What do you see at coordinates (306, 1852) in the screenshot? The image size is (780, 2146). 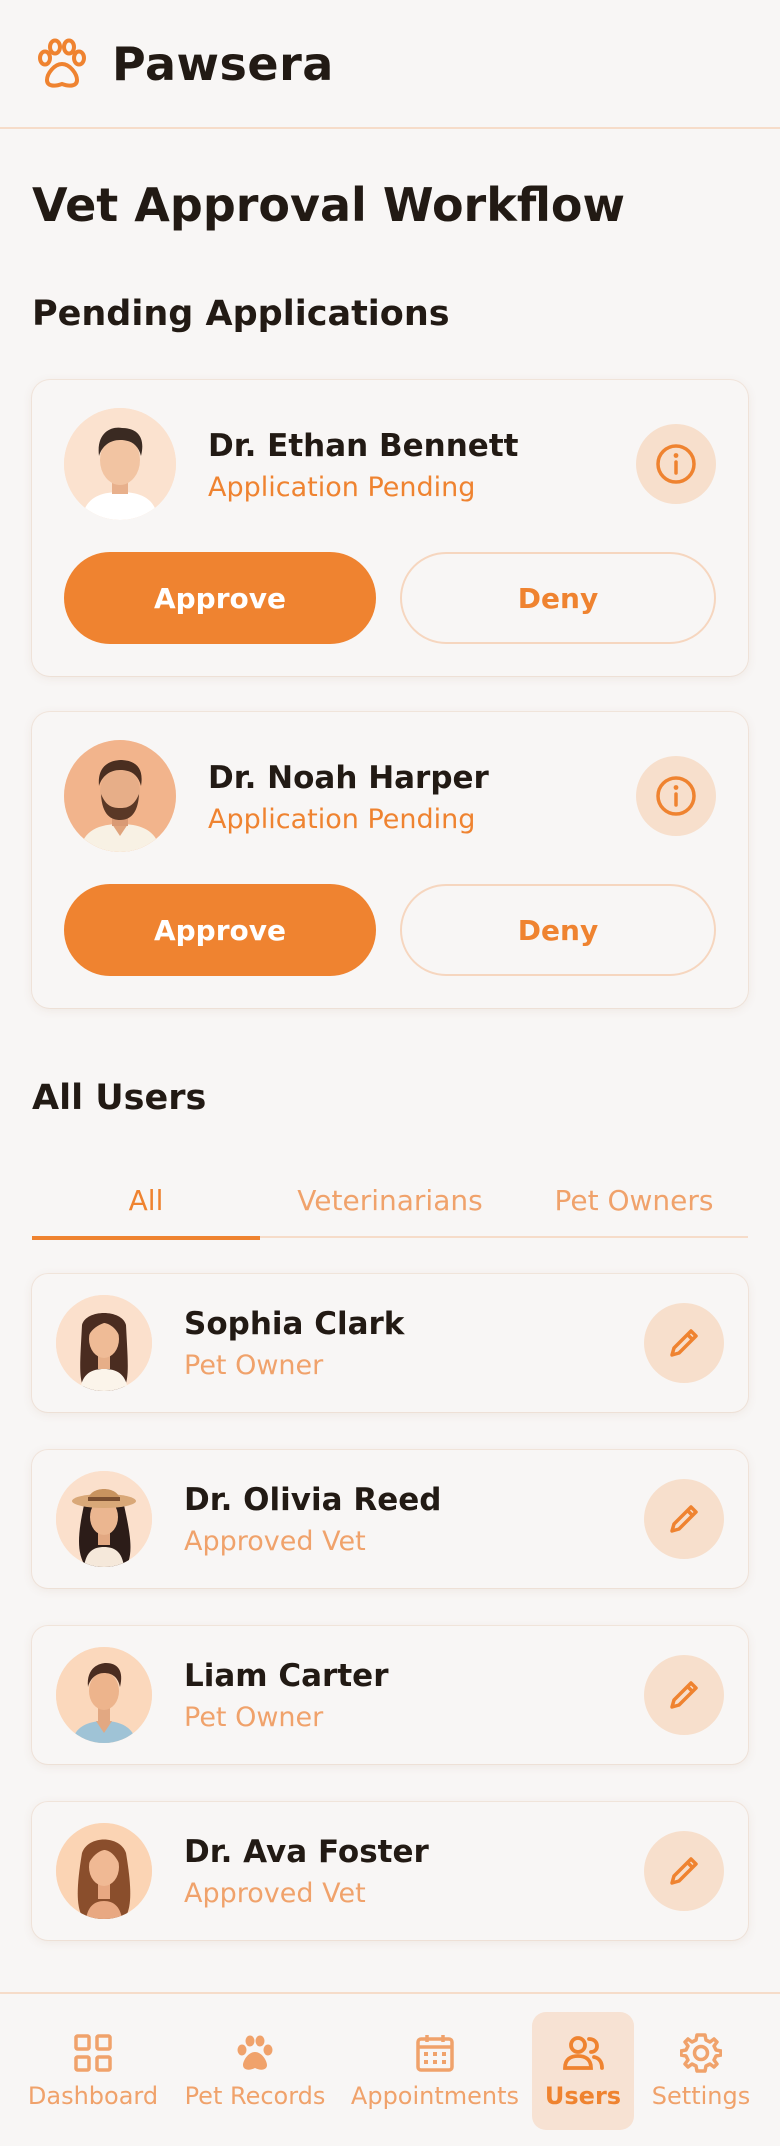 I see `user-name: Dr. Ava Foster` at bounding box center [306, 1852].